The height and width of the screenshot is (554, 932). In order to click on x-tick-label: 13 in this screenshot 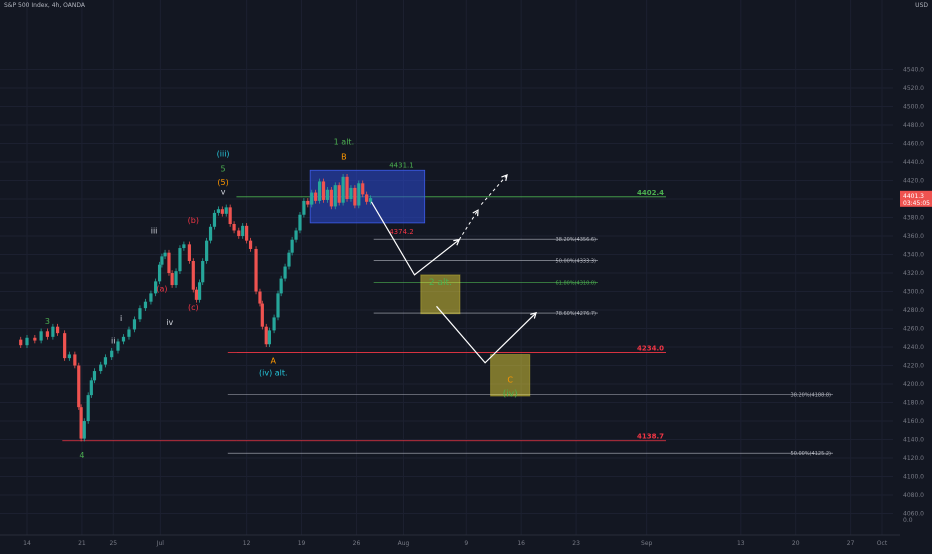, I will do `click(741, 543)`.